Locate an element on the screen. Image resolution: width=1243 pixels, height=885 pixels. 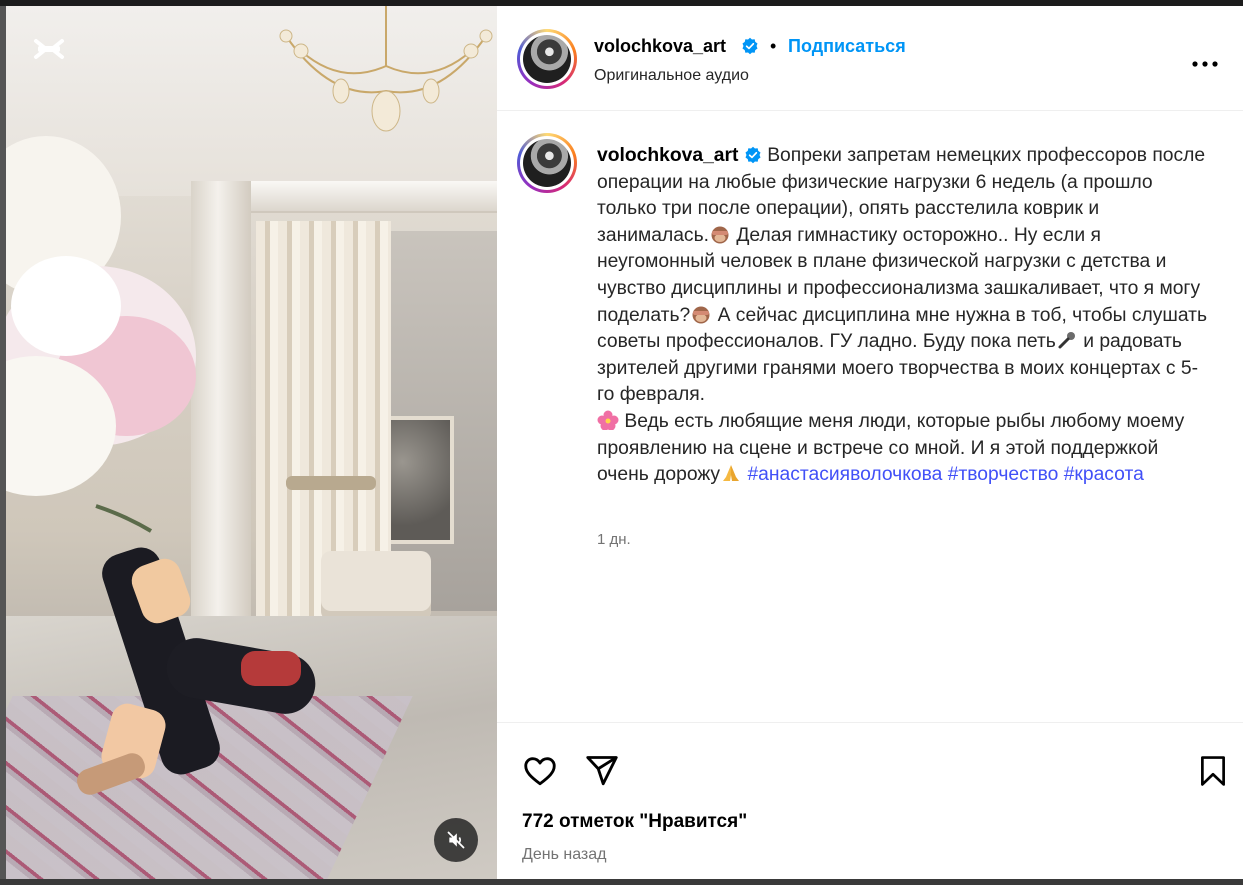
like-button is located at coordinates (540, 771).